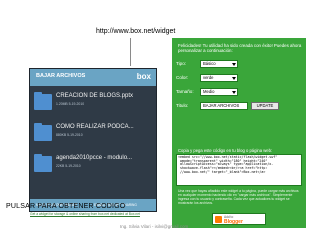 This screenshot has height=240, width=320. I want to click on color-label: Color:, so click(182, 77).